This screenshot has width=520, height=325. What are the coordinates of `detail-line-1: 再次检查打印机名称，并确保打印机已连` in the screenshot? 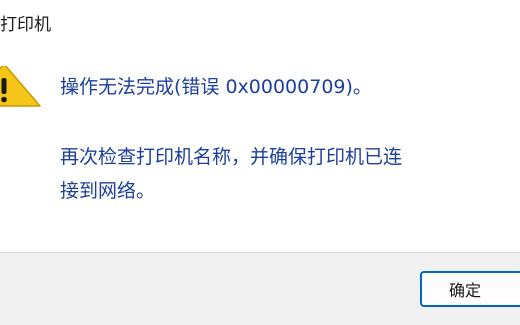 It's located at (231, 157).